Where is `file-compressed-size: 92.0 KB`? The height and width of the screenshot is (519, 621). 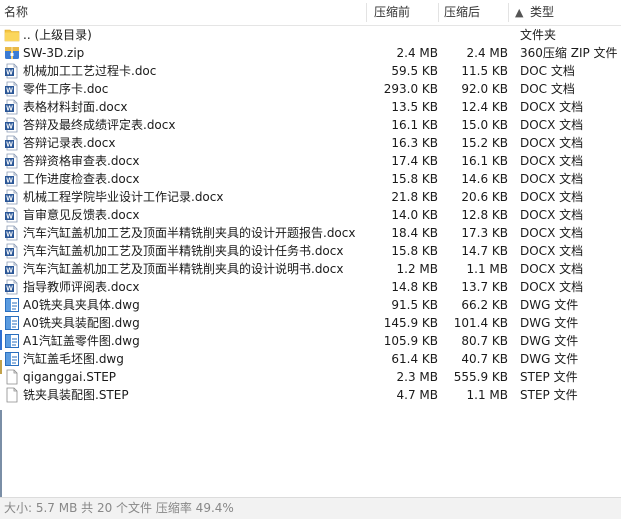 file-compressed-size: 92.0 KB is located at coordinates (484, 89).